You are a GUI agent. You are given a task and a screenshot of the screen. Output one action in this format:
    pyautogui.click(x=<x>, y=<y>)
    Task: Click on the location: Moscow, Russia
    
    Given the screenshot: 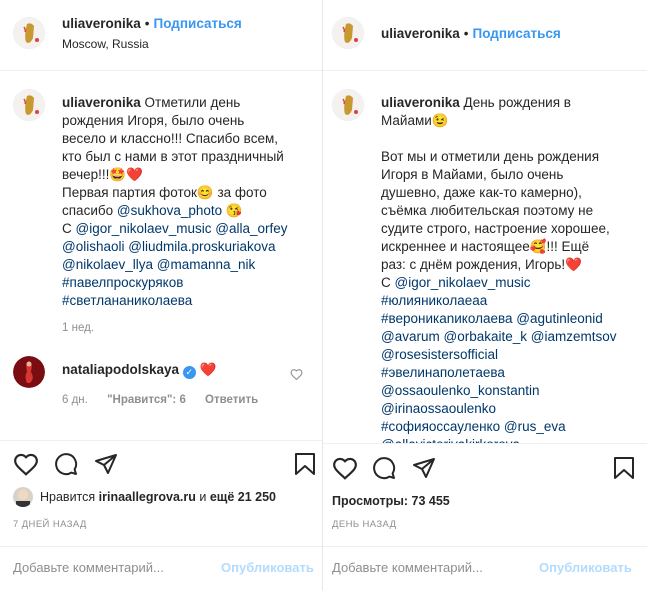 What is the action you would take?
    pyautogui.click(x=105, y=44)
    